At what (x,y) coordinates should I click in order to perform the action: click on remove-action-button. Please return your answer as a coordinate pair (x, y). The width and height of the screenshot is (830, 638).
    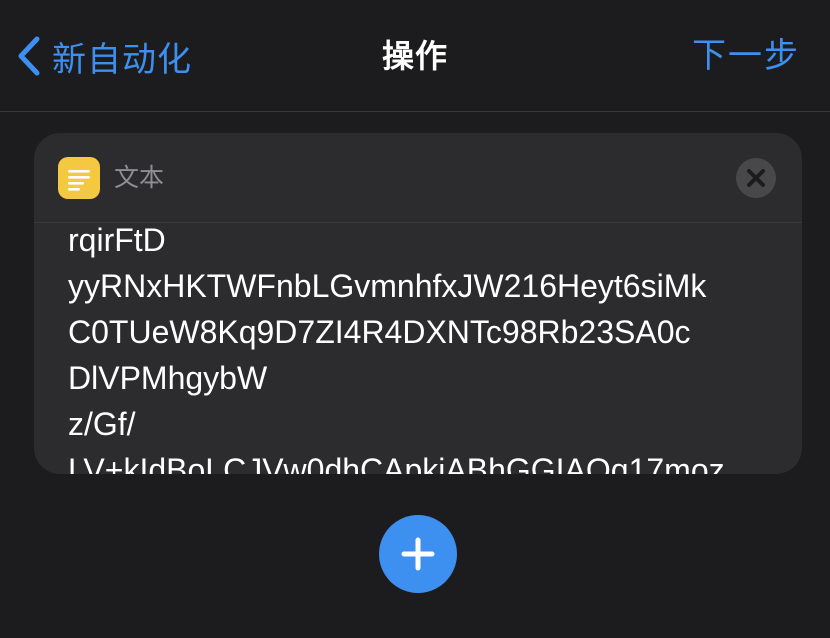
    Looking at the image, I should click on (756, 178).